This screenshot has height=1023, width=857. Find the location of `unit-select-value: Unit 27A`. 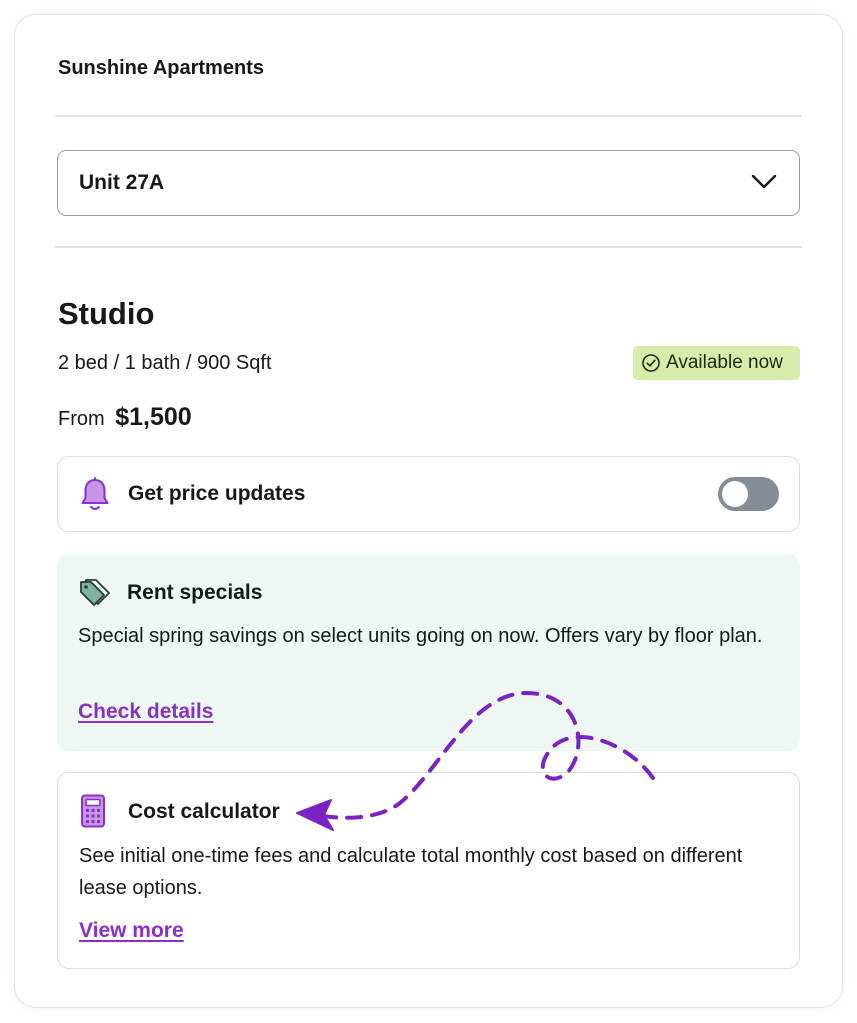

unit-select-value: Unit 27A is located at coordinates (122, 182).